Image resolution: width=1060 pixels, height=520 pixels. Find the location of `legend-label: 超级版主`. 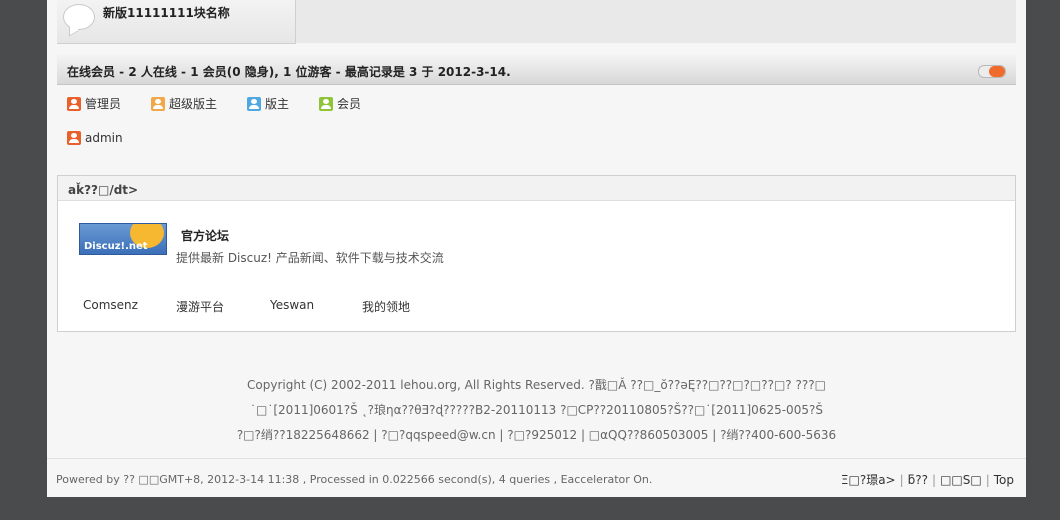

legend-label: 超级版主 is located at coordinates (193, 104).